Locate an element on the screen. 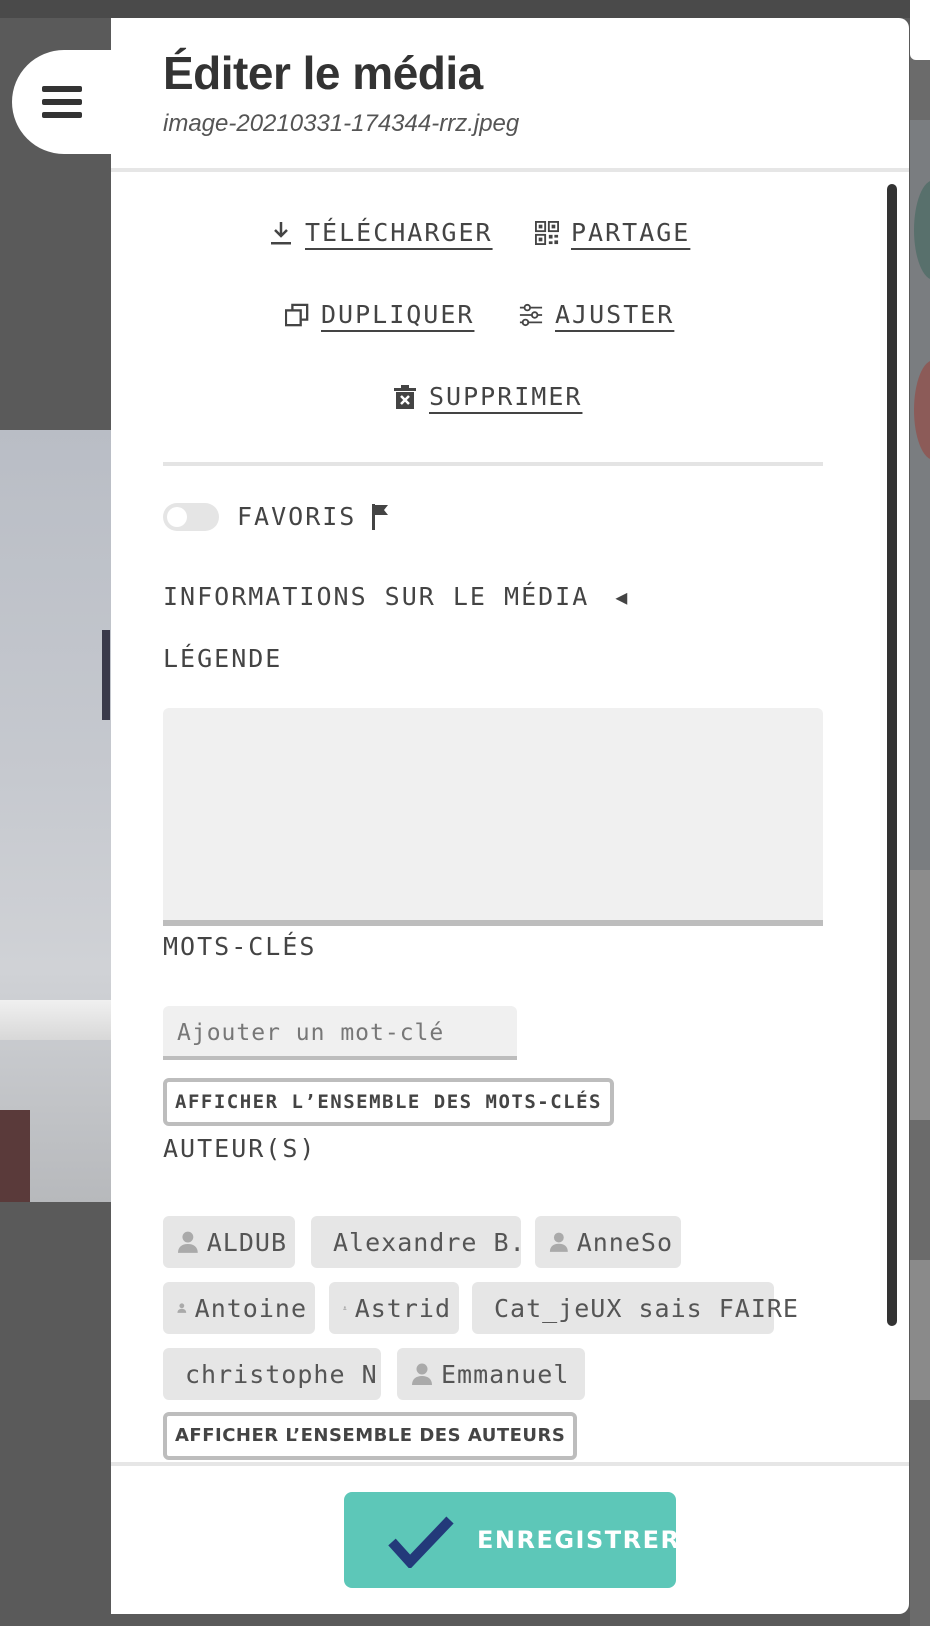 The height and width of the screenshot is (1626, 930). checkmark-icon is located at coordinates (421, 1542).